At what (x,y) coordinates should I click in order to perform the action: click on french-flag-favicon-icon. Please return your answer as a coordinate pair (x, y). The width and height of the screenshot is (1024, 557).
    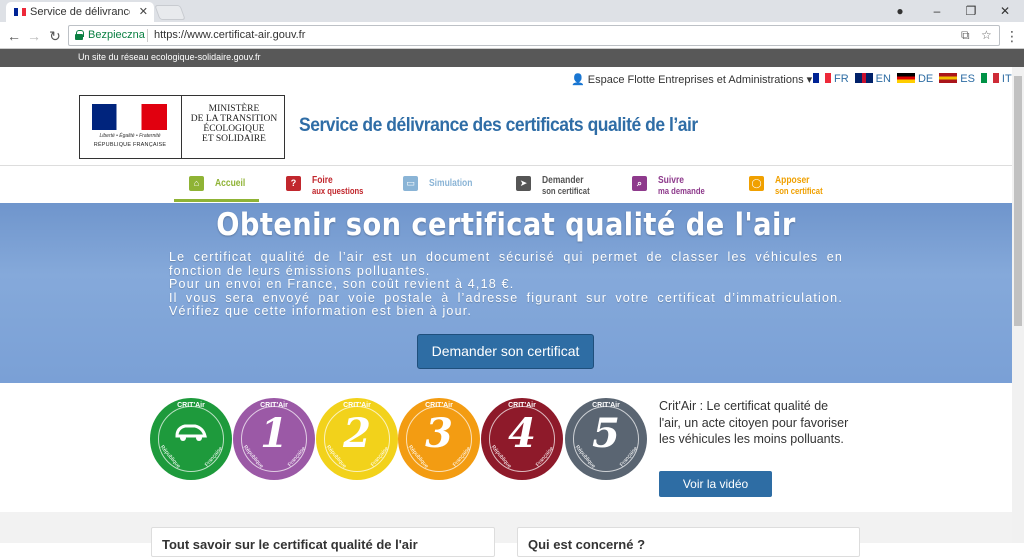
    Looking at the image, I should click on (20, 12).